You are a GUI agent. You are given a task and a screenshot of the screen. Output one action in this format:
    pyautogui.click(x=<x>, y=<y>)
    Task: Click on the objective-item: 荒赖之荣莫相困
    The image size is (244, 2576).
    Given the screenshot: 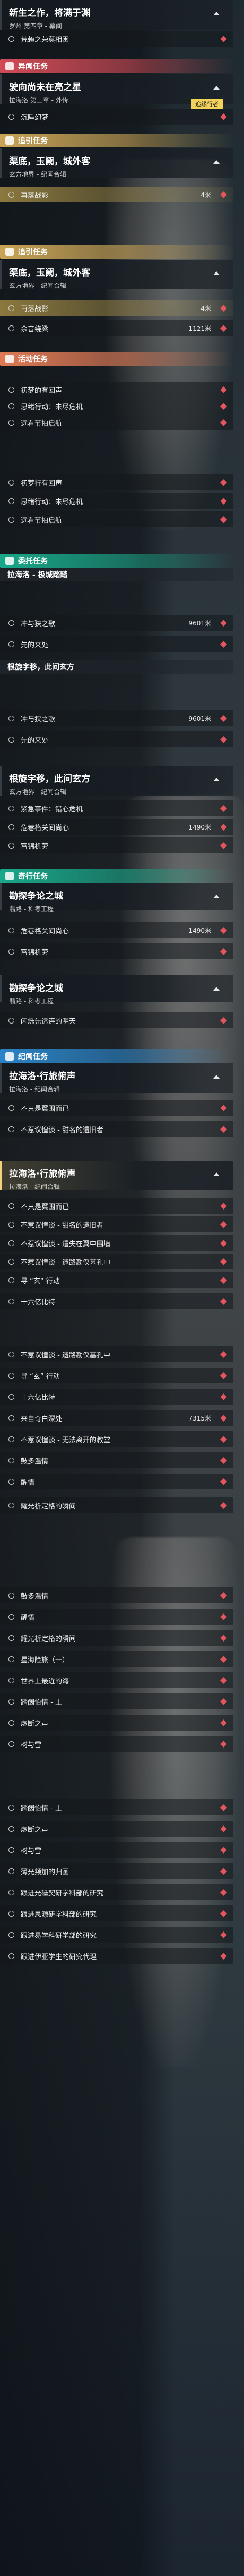 What is the action you would take?
    pyautogui.click(x=117, y=39)
    